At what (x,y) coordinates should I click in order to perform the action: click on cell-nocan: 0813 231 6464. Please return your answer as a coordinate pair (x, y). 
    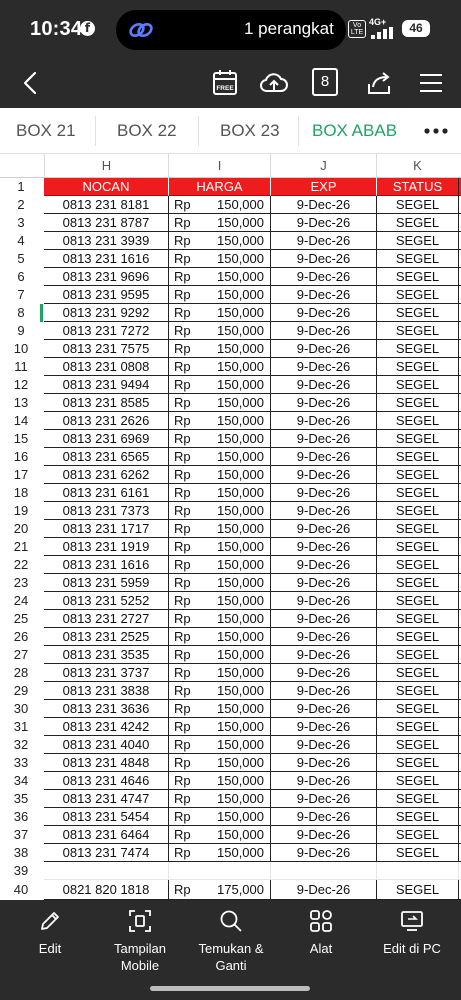
    Looking at the image, I should click on (106, 835).